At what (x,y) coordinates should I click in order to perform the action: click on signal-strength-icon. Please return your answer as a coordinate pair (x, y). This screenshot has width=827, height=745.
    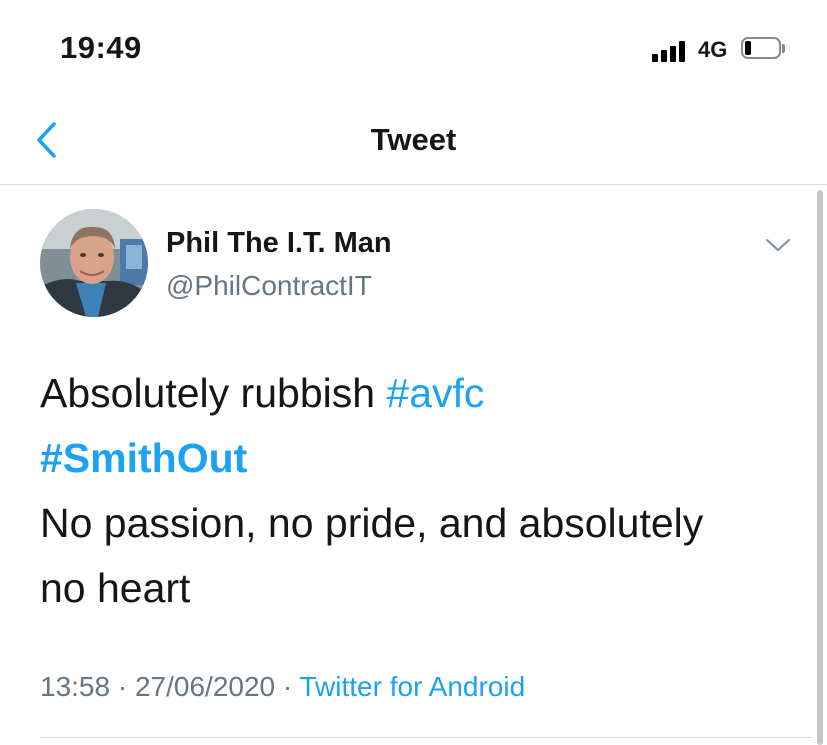
    Looking at the image, I should click on (672, 51).